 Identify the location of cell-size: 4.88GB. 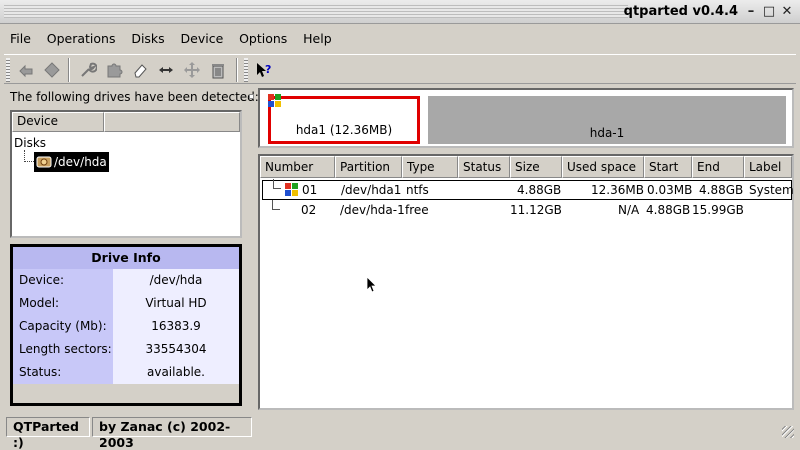
(539, 190).